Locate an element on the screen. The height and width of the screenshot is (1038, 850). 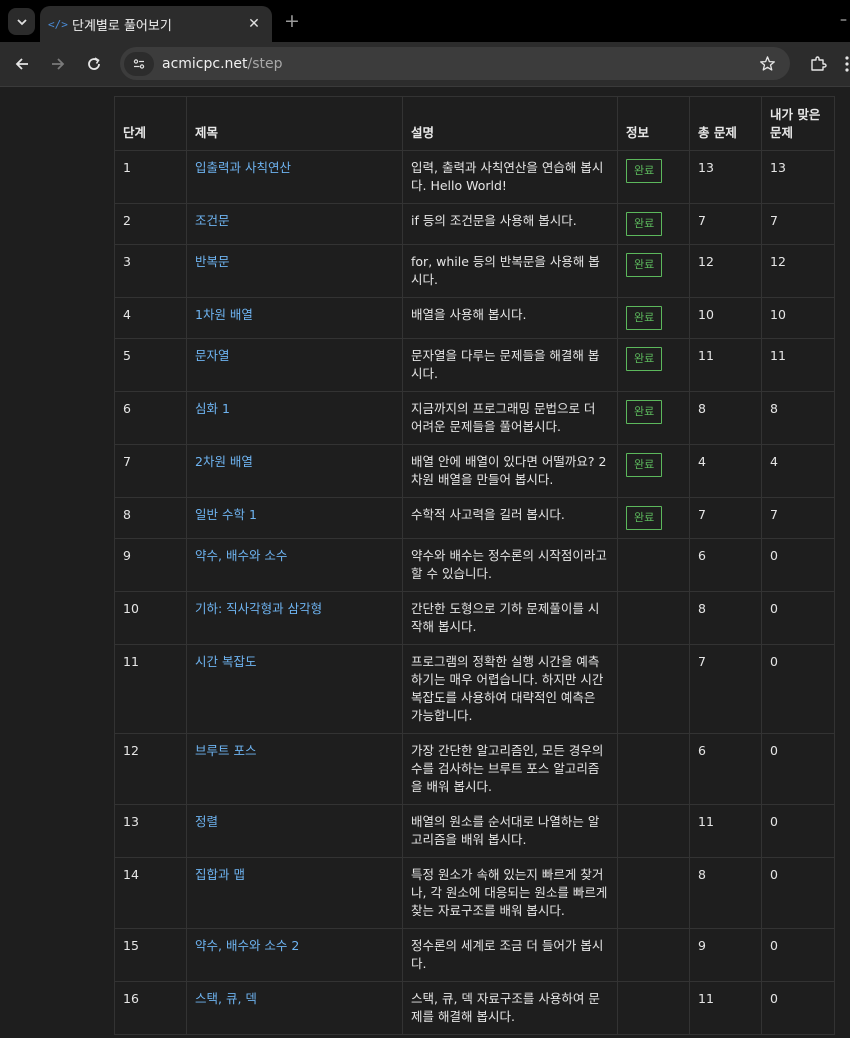
cell-desc: 배열을 사용해 봅시다. is located at coordinates (510, 318).